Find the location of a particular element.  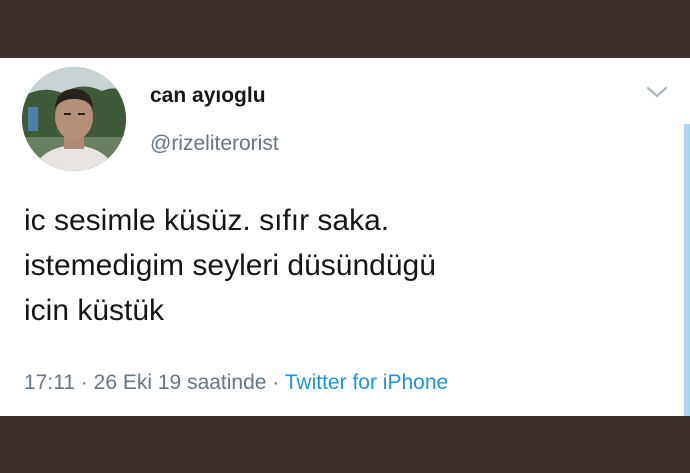

tweet-time: 17:11 is located at coordinates (49, 382).